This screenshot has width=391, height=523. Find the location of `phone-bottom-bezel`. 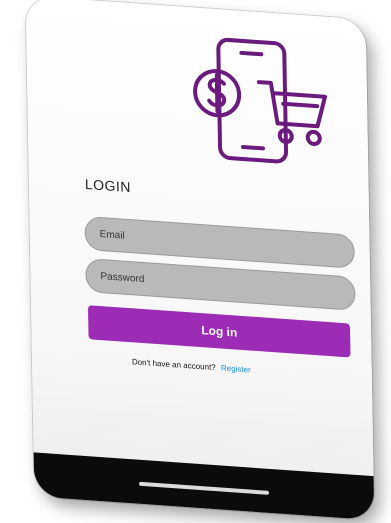

phone-bottom-bezel is located at coordinates (204, 486).